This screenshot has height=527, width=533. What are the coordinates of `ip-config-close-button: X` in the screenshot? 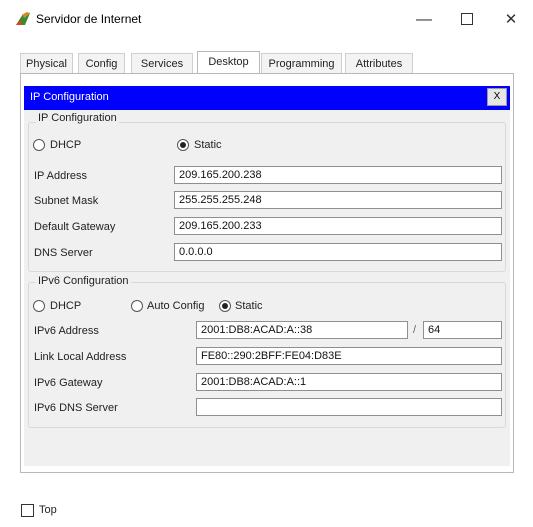 It's located at (497, 97).